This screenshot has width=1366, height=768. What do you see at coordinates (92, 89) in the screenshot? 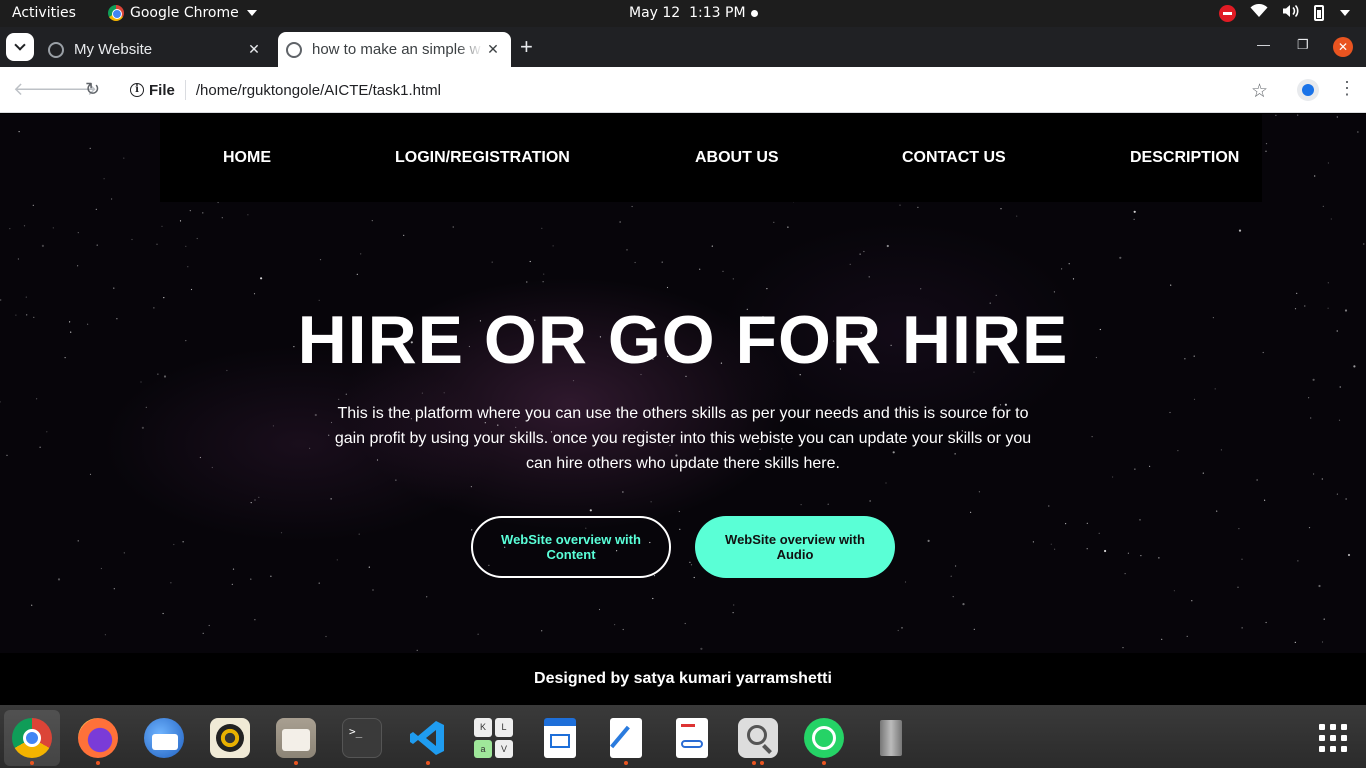
I see `reload-button: ↻` at bounding box center [92, 89].